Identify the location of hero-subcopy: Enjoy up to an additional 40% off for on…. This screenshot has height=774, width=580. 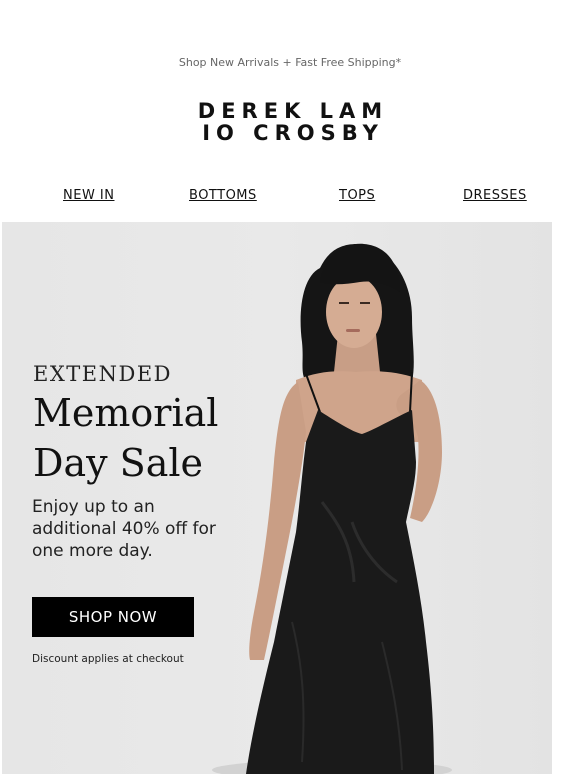
(124, 529).